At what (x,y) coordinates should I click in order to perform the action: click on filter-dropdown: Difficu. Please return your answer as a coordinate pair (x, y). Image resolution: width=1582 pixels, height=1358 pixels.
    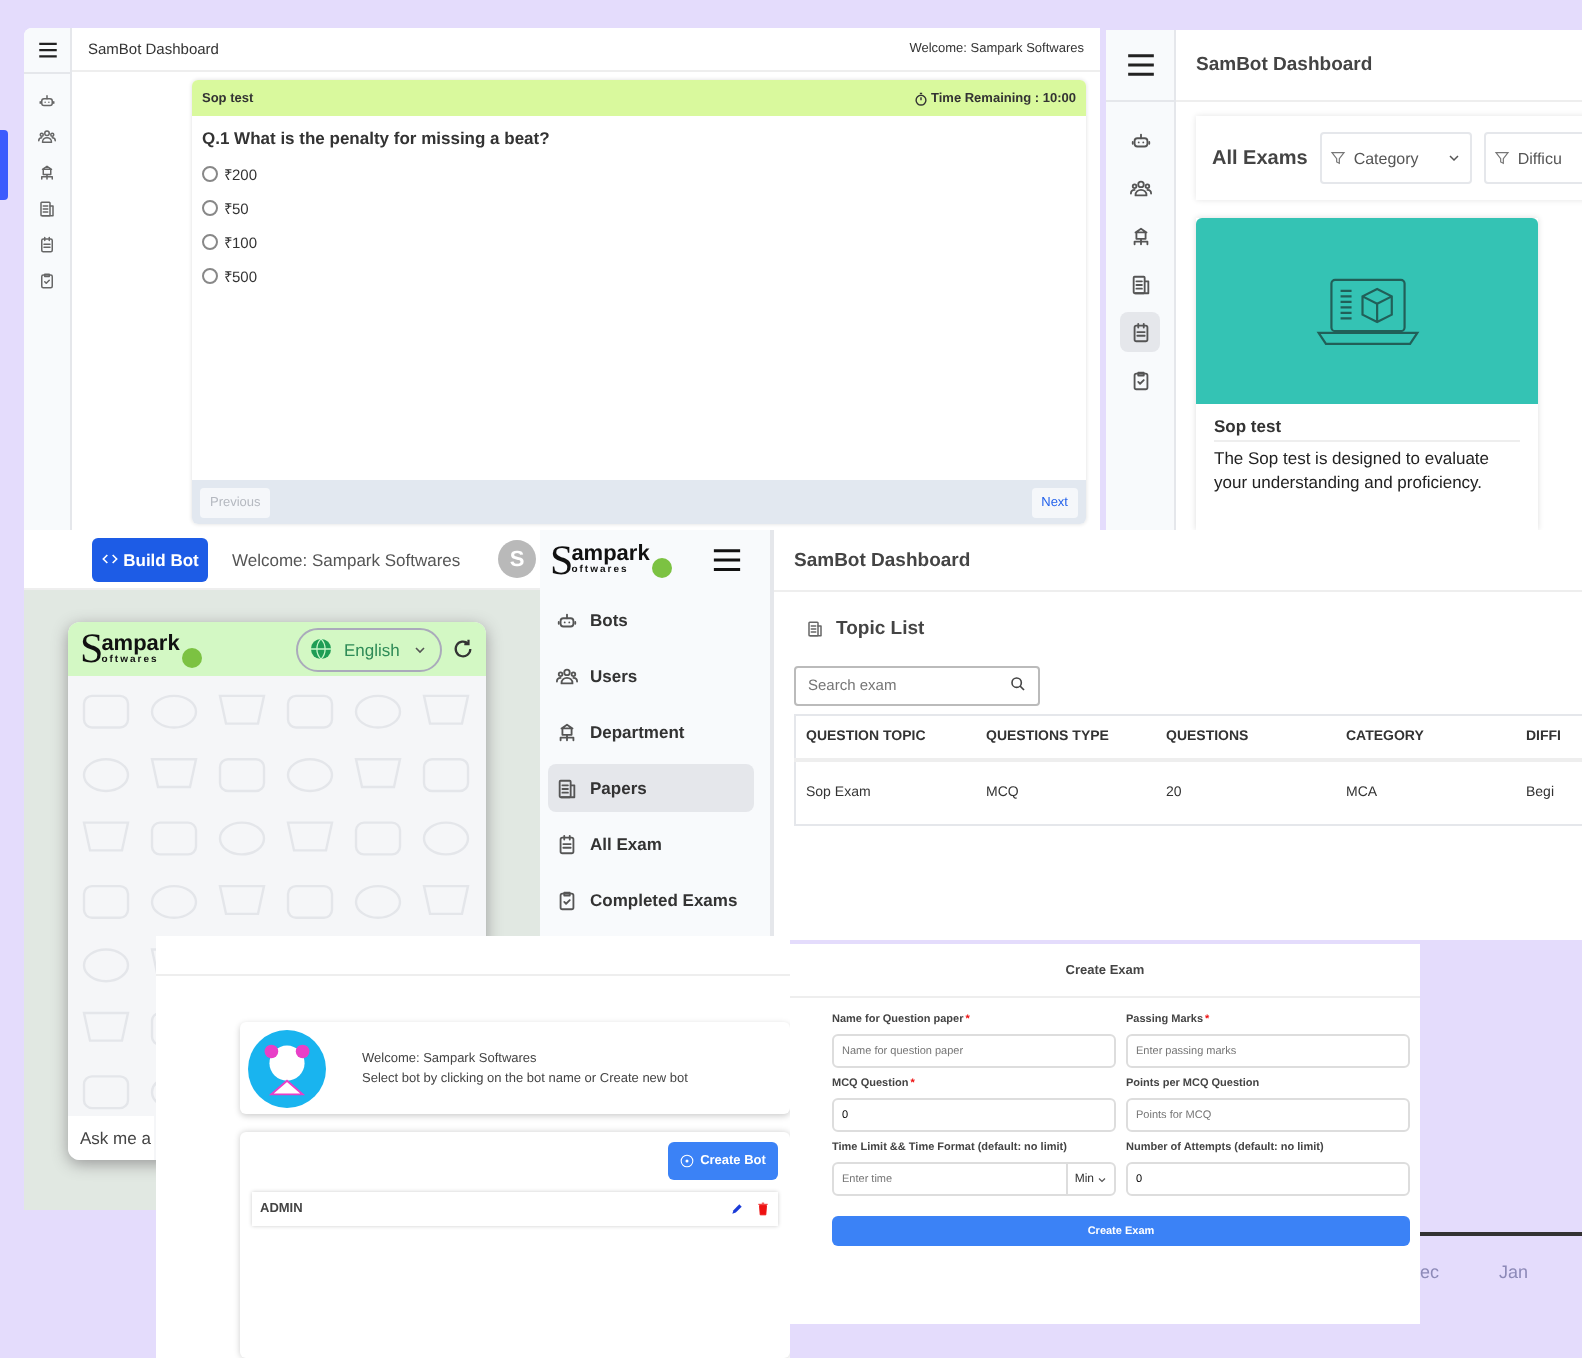
    Looking at the image, I should click on (1532, 158).